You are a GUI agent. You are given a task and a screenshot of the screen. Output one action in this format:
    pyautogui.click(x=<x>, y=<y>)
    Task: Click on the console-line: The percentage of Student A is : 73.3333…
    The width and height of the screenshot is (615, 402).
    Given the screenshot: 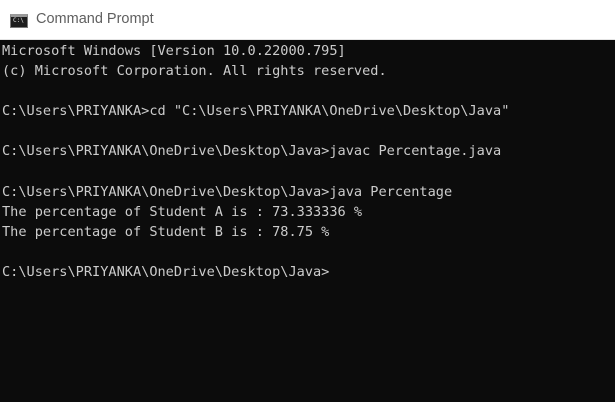 What is the action you would take?
    pyautogui.click(x=182, y=211)
    